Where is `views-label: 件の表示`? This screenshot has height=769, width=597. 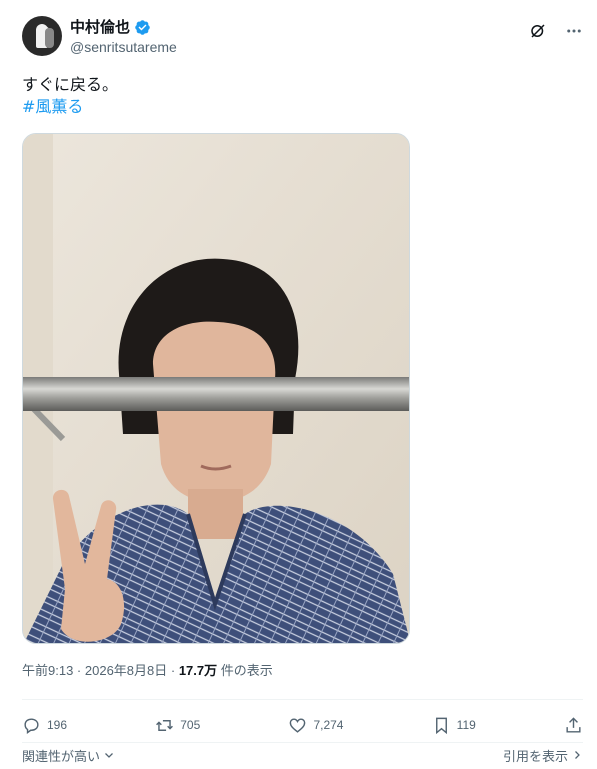 views-label: 件の表示 is located at coordinates (245, 670).